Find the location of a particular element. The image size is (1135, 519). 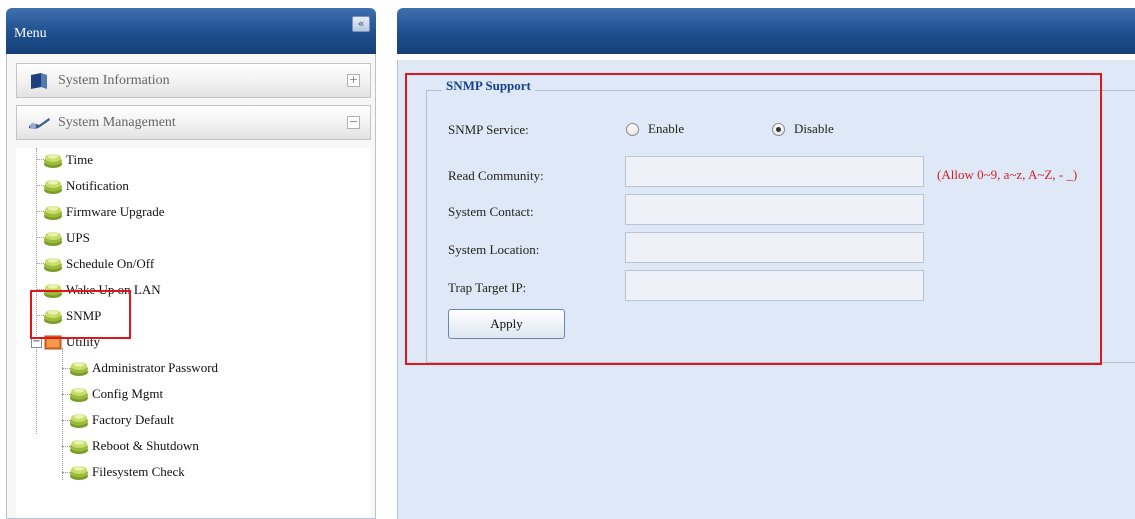

tree-item-time: Time is located at coordinates (67, 160).